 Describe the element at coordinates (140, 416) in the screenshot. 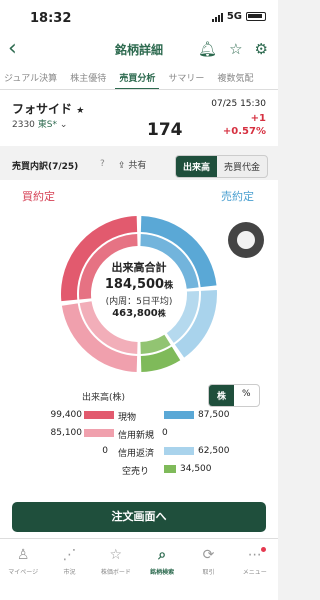

I see `row-spot: 99,400 現物 87,500` at that location.